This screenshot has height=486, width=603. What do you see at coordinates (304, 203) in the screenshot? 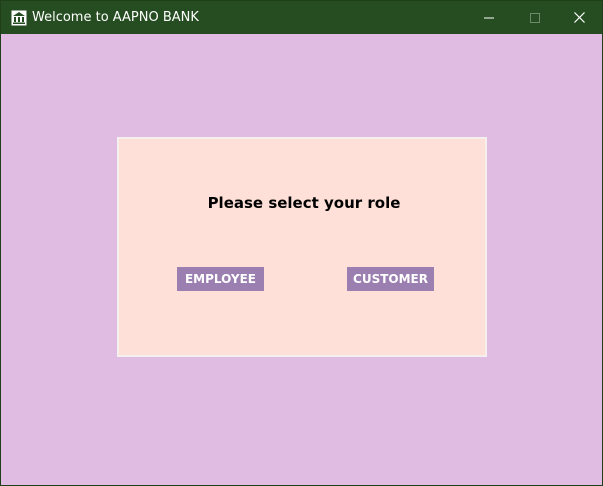
I see `role-prompt: Please select your role` at bounding box center [304, 203].